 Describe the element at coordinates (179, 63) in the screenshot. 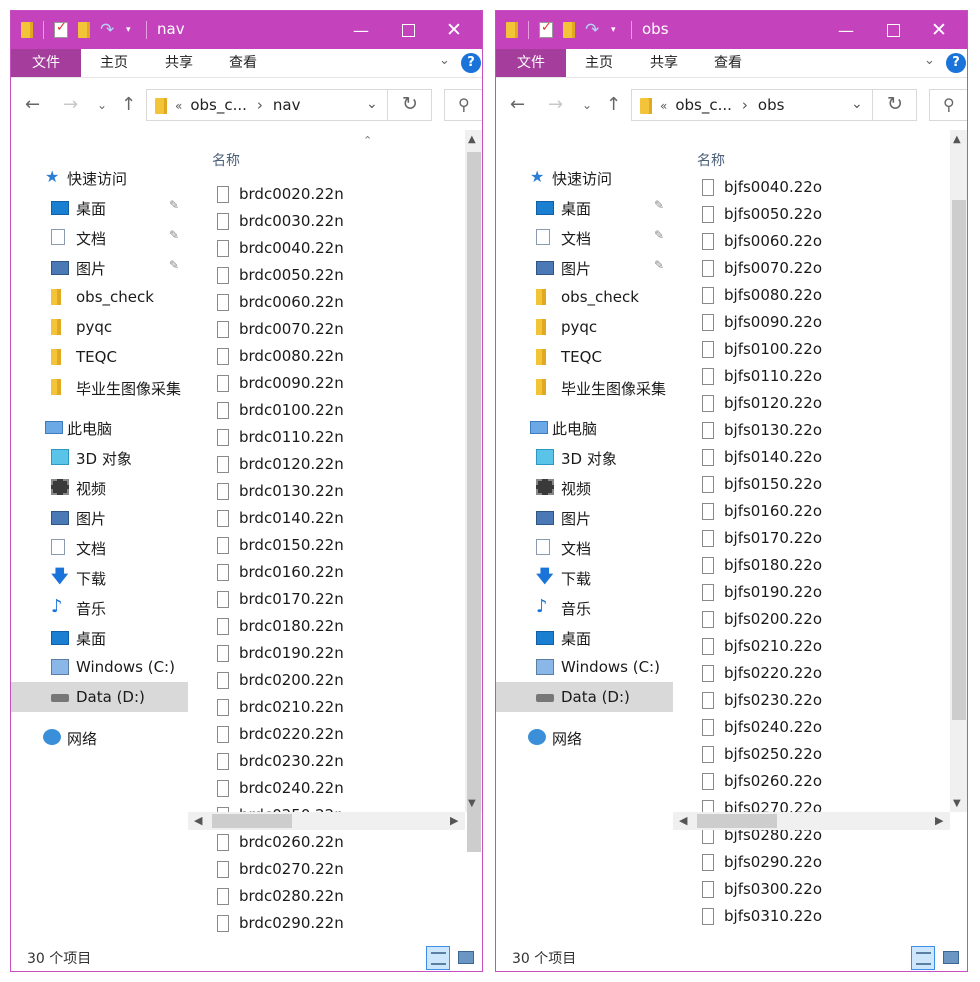

I see `tab-share: 共享` at that location.